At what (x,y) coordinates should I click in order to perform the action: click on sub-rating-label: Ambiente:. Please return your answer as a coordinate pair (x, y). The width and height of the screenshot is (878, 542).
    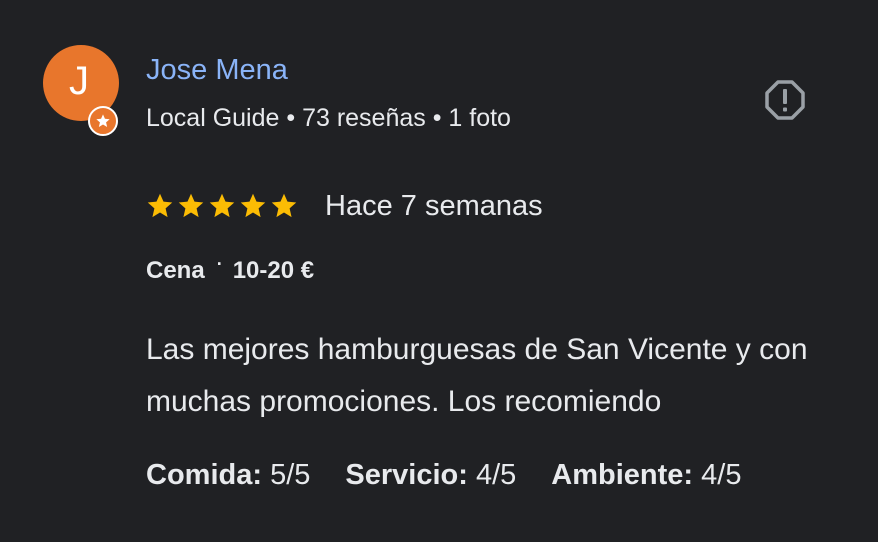
    Looking at the image, I should click on (622, 475).